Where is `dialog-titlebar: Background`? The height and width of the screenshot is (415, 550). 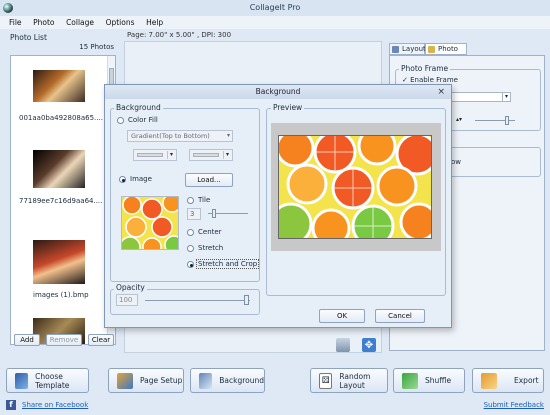 dialog-titlebar: Background is located at coordinates (278, 92).